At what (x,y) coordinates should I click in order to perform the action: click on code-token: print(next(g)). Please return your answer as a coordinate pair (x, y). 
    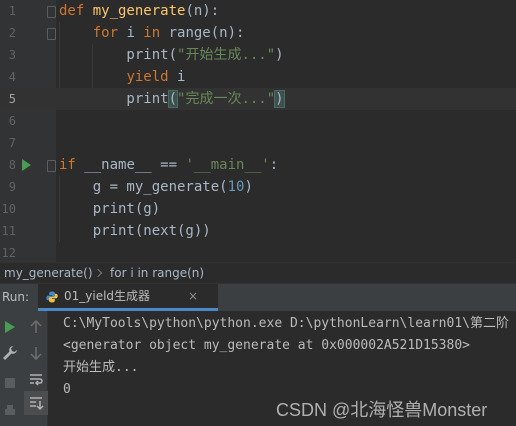
    Looking at the image, I should click on (135, 231).